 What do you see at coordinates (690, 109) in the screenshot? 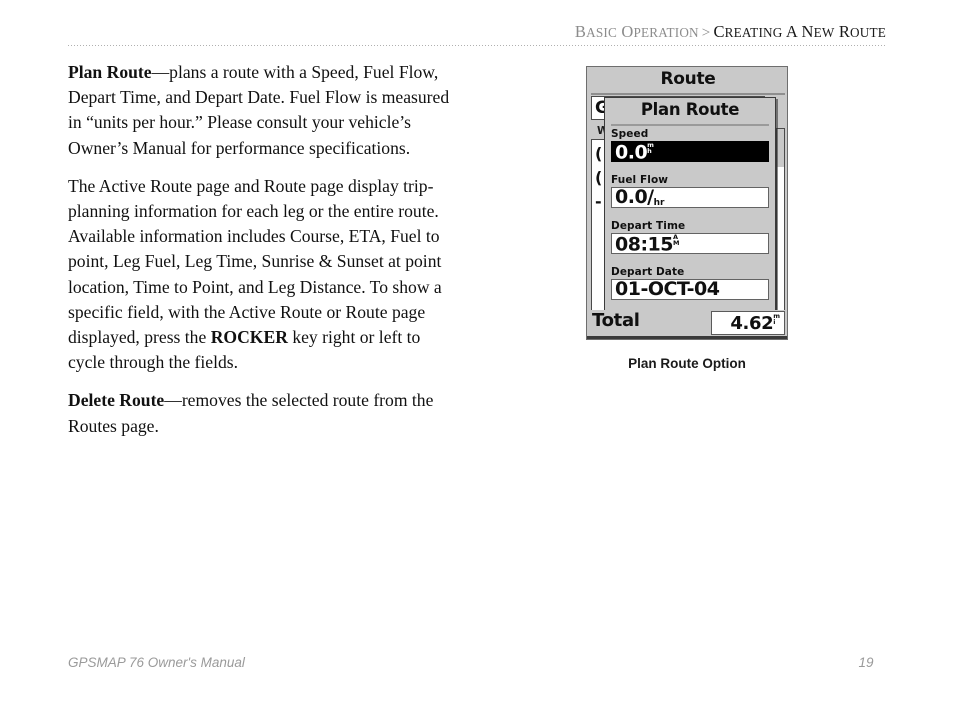
I see `plan-route-dialog-title: Plan Route` at bounding box center [690, 109].